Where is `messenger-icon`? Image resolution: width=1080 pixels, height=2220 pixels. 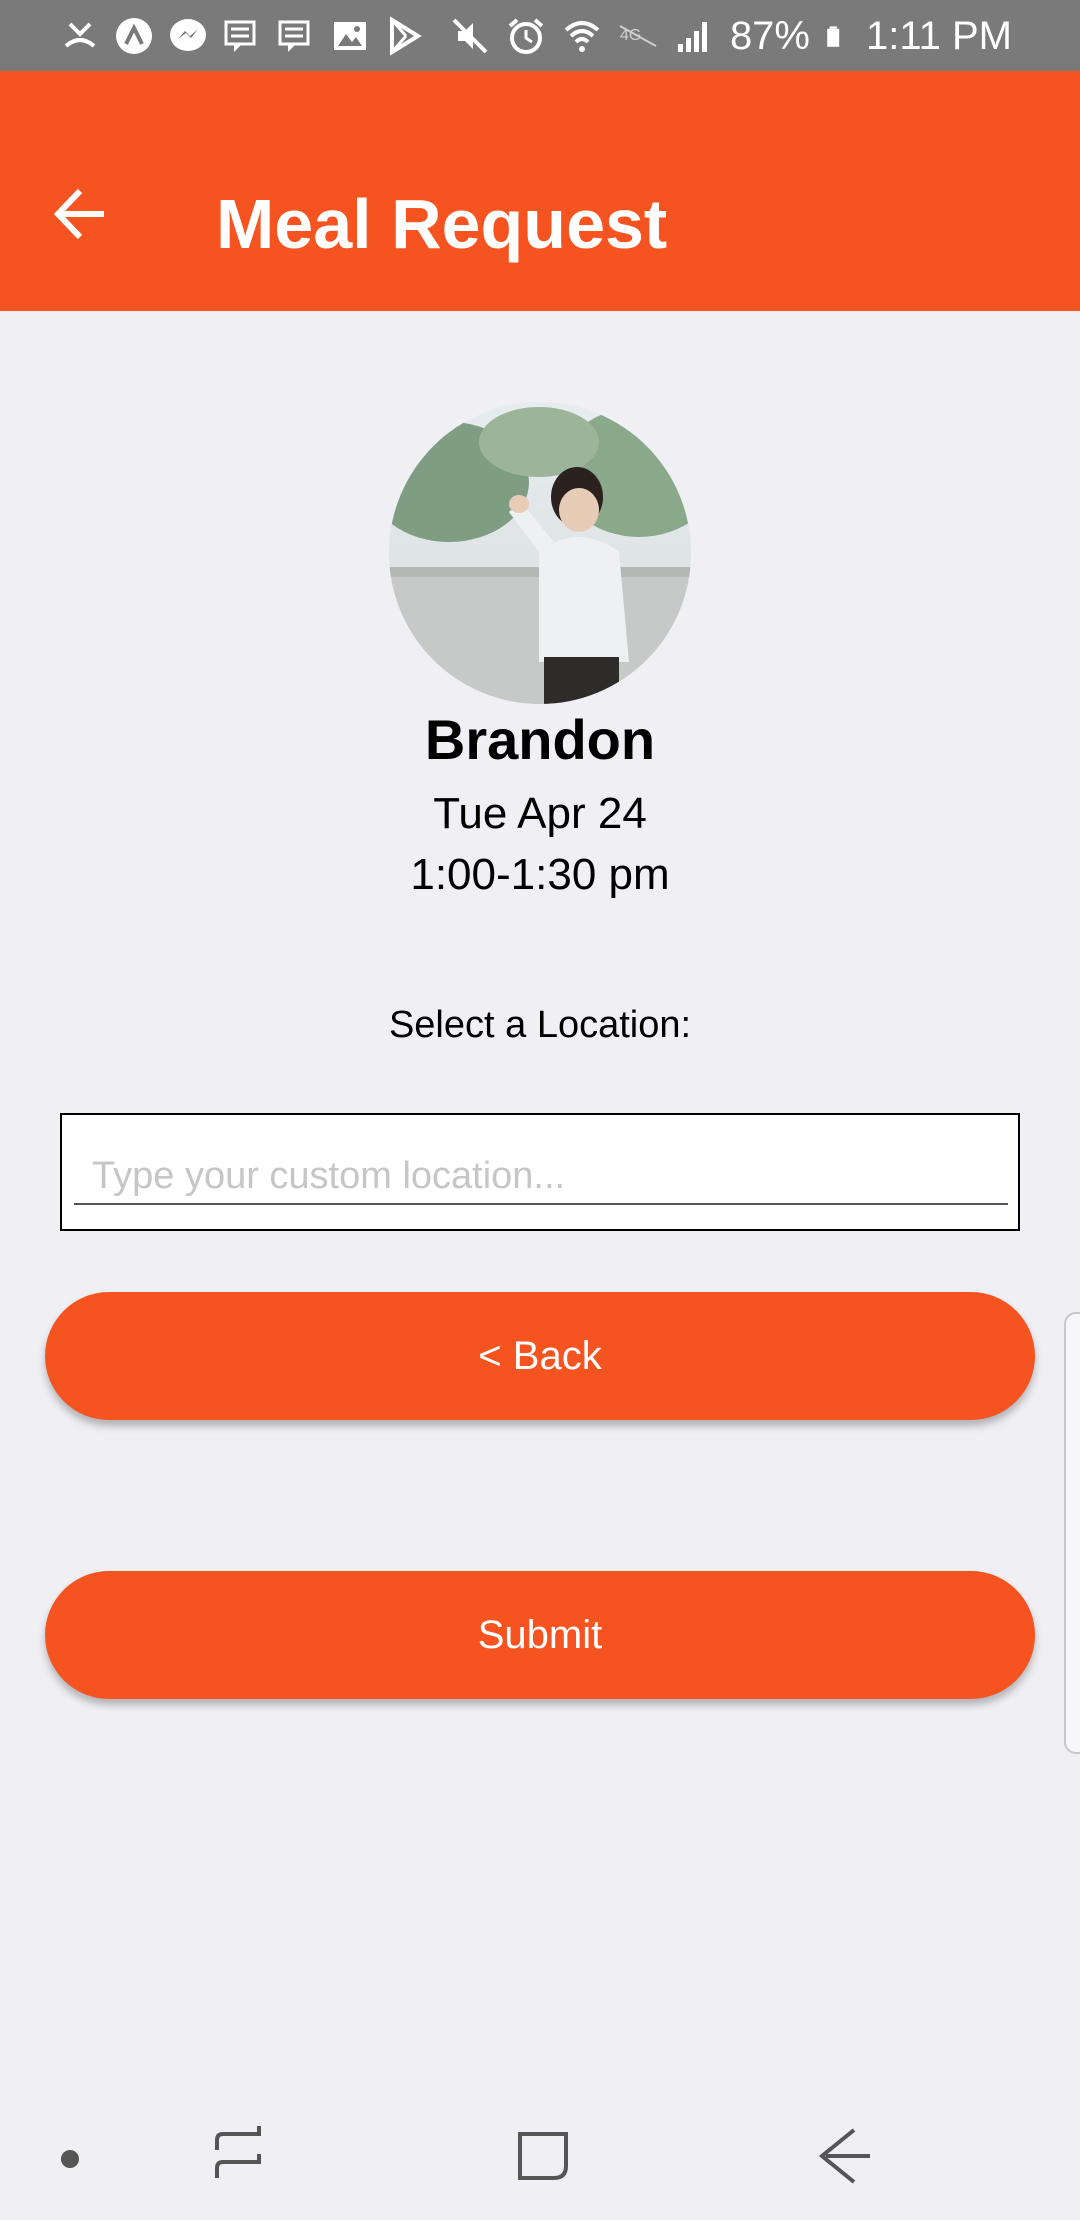
messenger-icon is located at coordinates (188, 35).